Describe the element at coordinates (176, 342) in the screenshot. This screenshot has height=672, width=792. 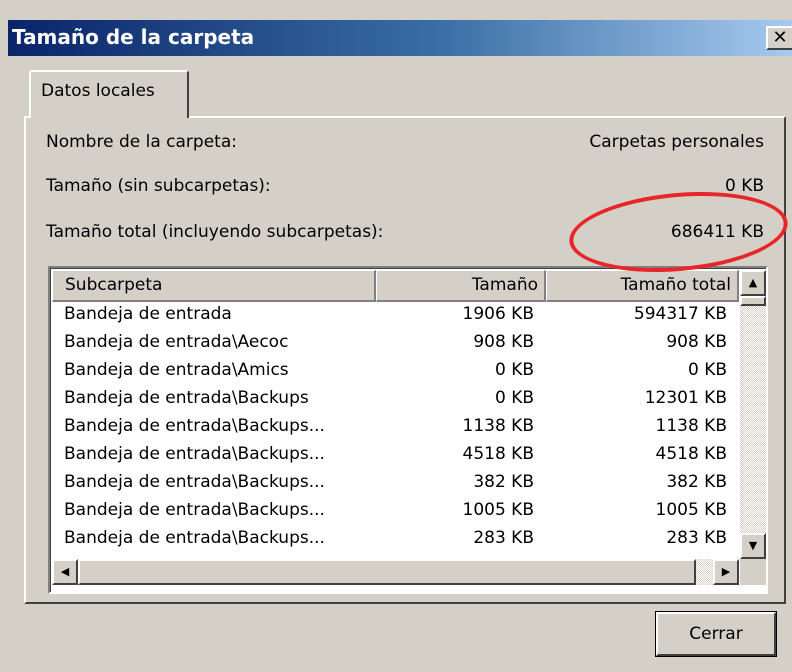
I see `subfolder-name: Bandeja de entrada\Aecoc` at that location.